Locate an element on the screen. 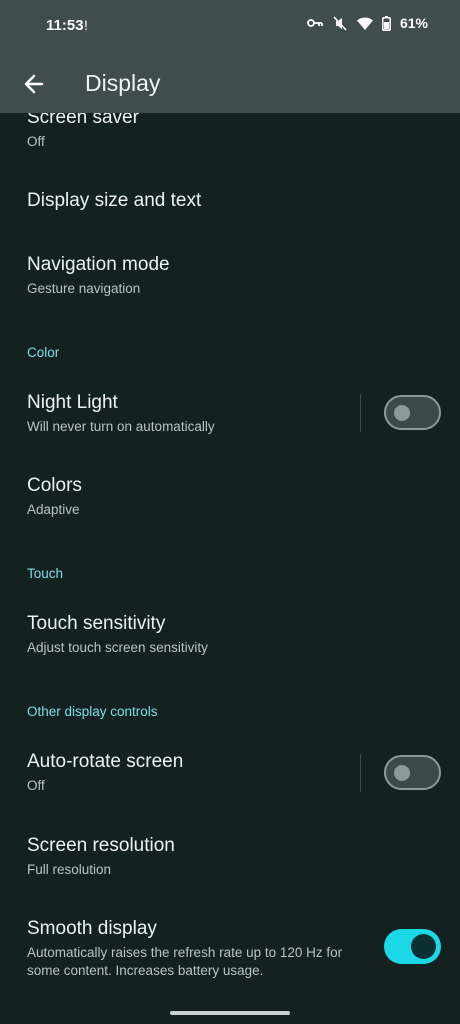 The image size is (460, 1024). item-subtitle: Will never turn on automatically is located at coordinates (121, 426).